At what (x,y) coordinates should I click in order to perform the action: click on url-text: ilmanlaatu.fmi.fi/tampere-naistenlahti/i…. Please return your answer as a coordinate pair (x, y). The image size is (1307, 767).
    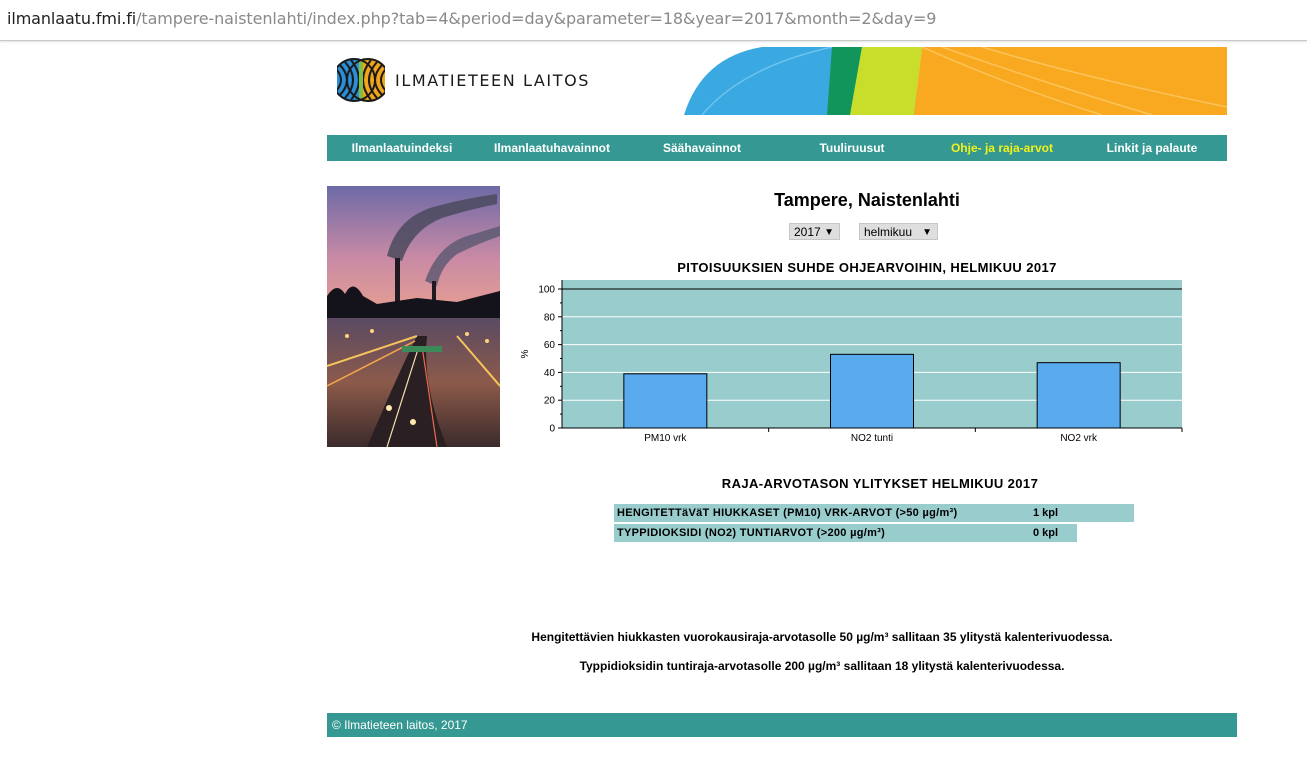
    Looking at the image, I should click on (472, 18).